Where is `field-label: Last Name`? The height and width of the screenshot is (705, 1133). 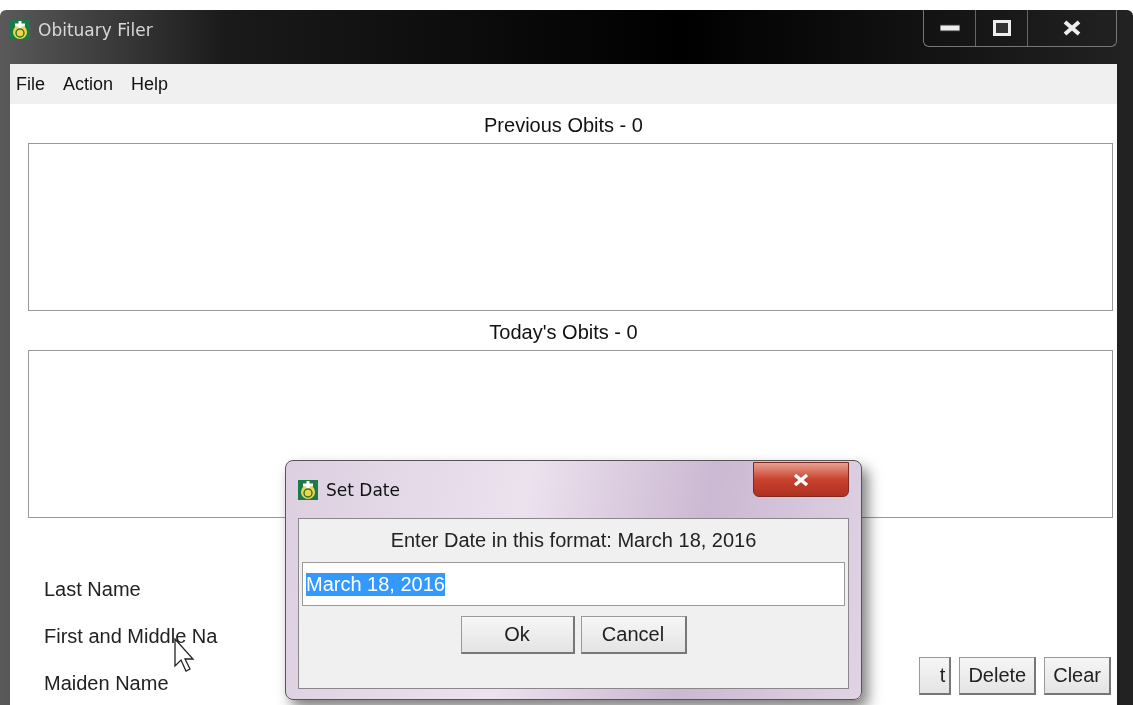
field-label: Last Name is located at coordinates (93, 589).